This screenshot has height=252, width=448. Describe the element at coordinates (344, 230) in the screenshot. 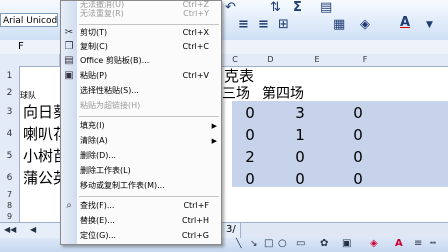

I see `horizontal-scrollbar` at that location.